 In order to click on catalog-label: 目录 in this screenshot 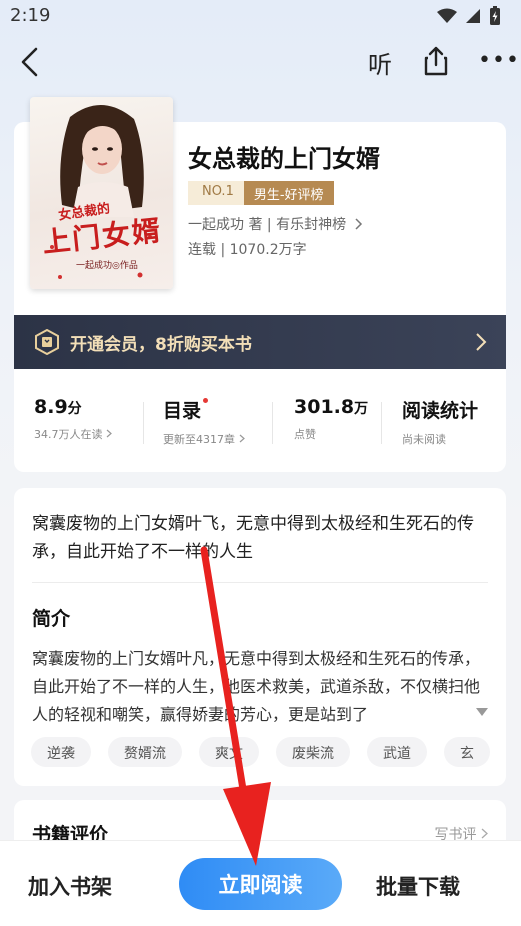, I will do `click(182, 411)`.